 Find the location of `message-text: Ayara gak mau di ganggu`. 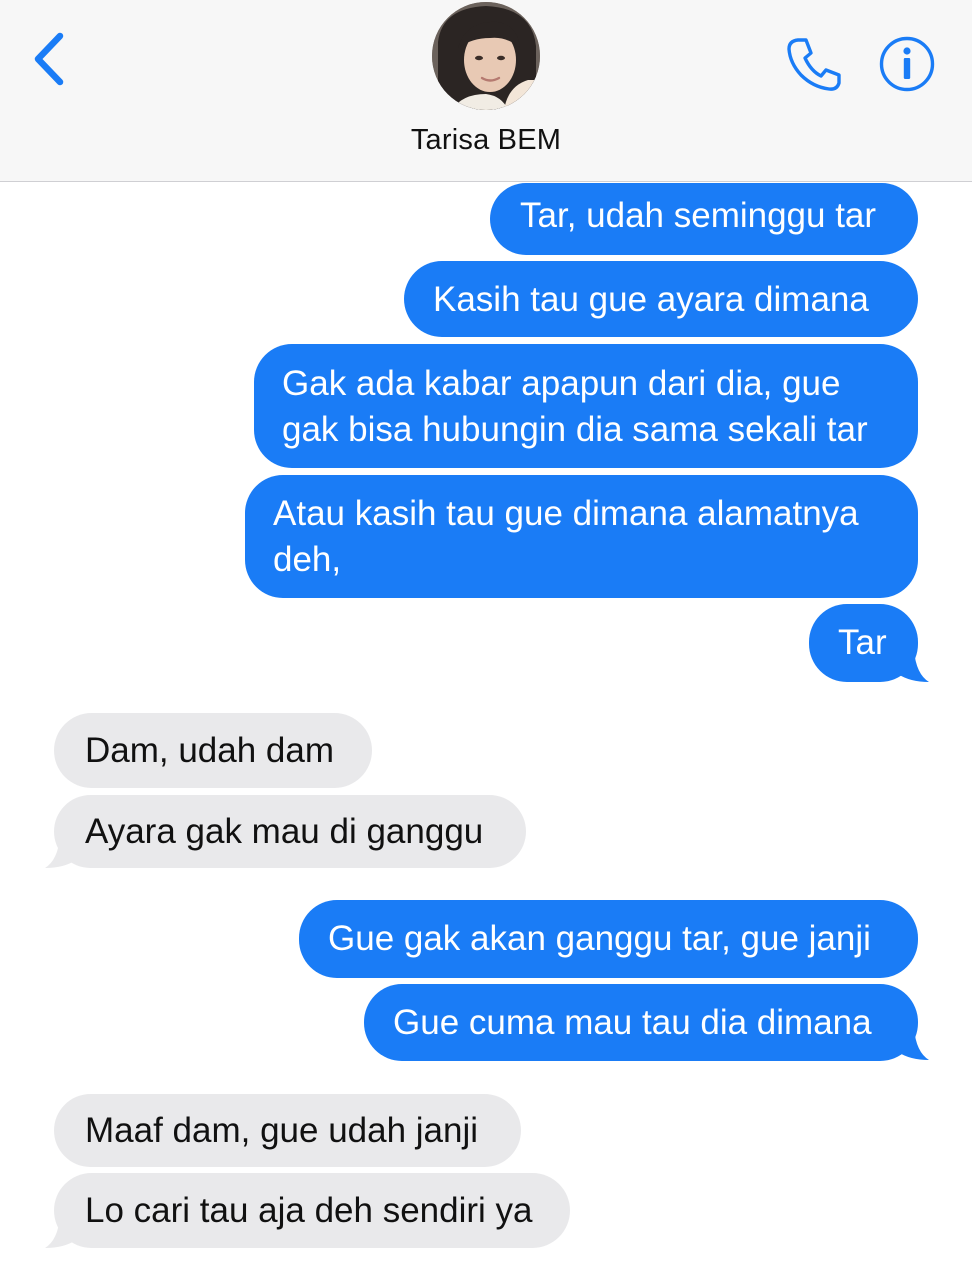

message-text: Ayara gak mau di ganggu is located at coordinates (284, 831).